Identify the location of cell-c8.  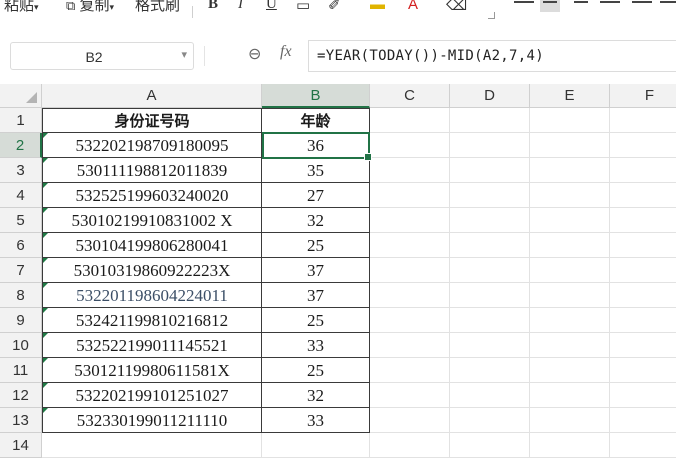
(410, 295).